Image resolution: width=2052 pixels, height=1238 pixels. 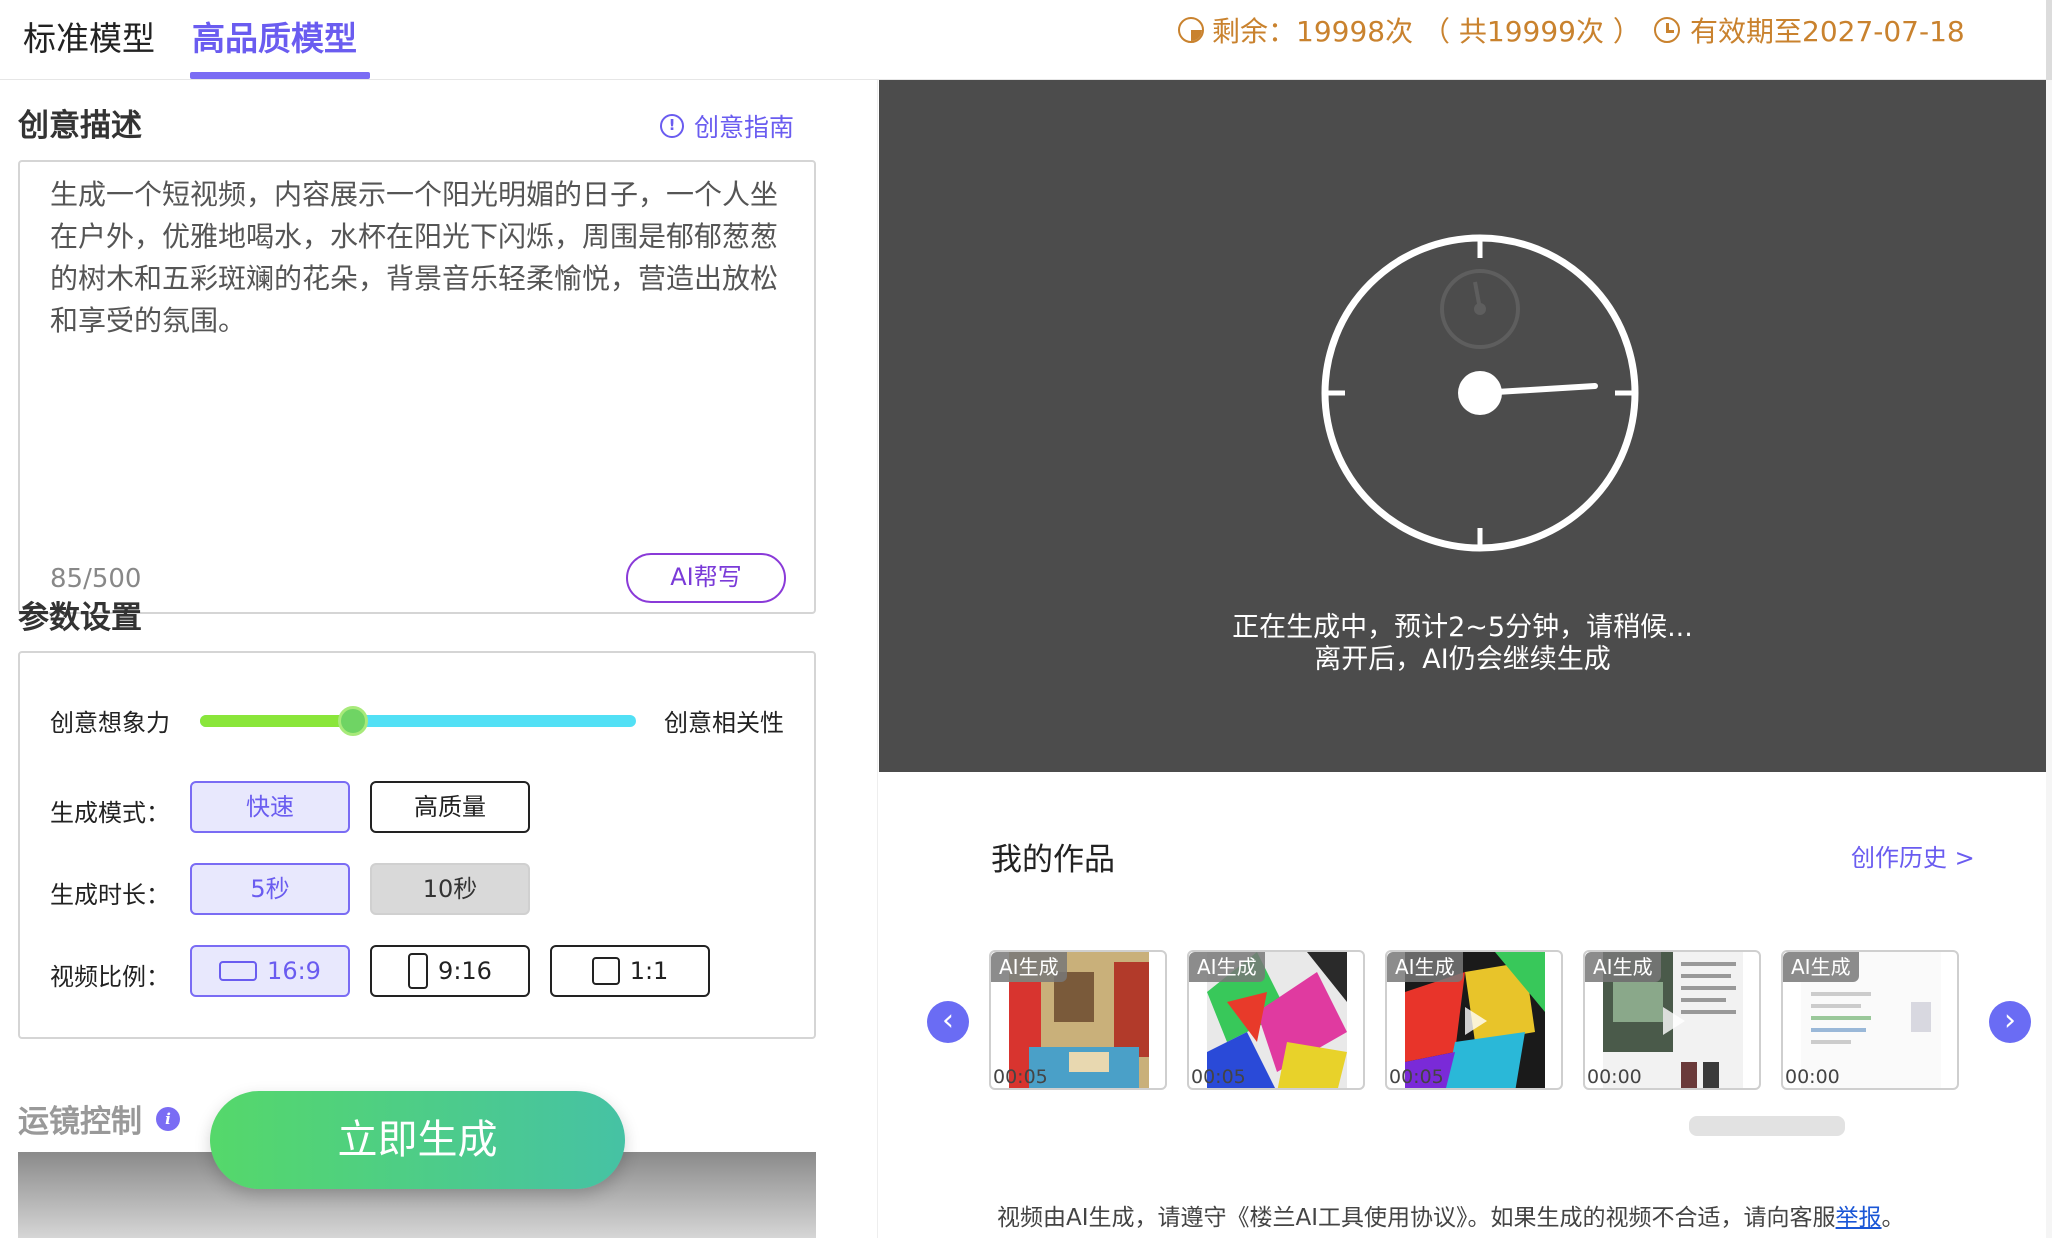 I want to click on my-works-title: 我的作品, so click(x=1053, y=860).